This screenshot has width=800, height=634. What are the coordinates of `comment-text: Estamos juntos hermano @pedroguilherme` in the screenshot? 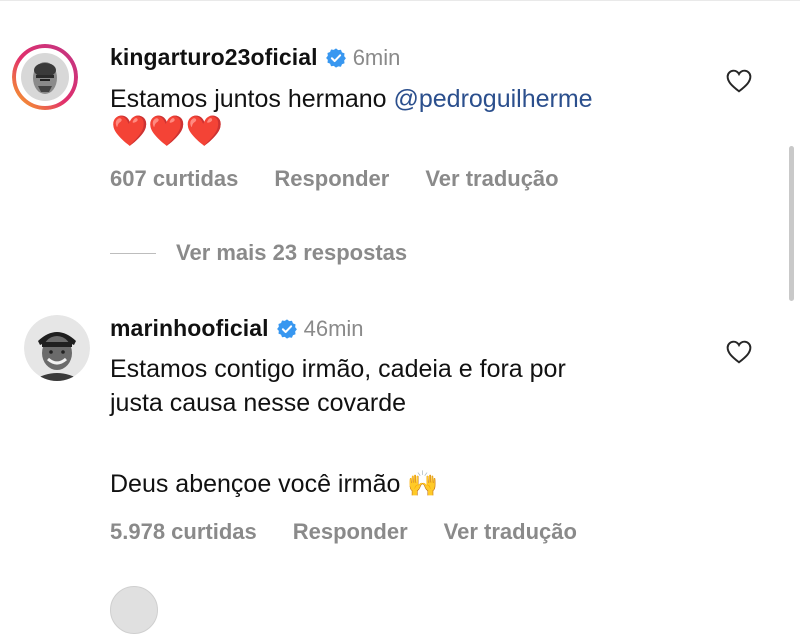 It's located at (351, 99).